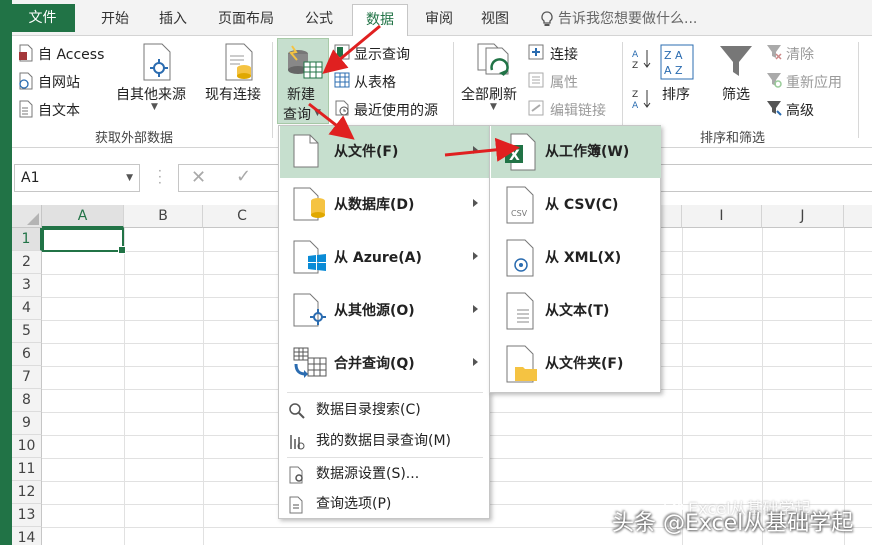  I want to click on other-source-icon, so click(309, 310).